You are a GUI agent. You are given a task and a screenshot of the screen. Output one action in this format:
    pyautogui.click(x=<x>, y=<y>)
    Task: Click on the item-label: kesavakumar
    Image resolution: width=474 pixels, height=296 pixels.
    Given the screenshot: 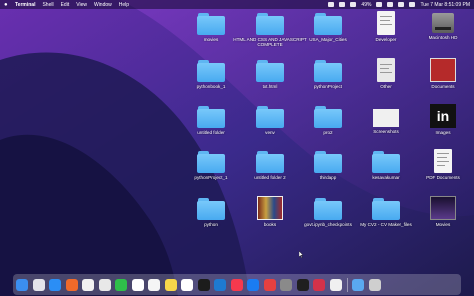 What is the action you would take?
    pyautogui.click(x=386, y=177)
    